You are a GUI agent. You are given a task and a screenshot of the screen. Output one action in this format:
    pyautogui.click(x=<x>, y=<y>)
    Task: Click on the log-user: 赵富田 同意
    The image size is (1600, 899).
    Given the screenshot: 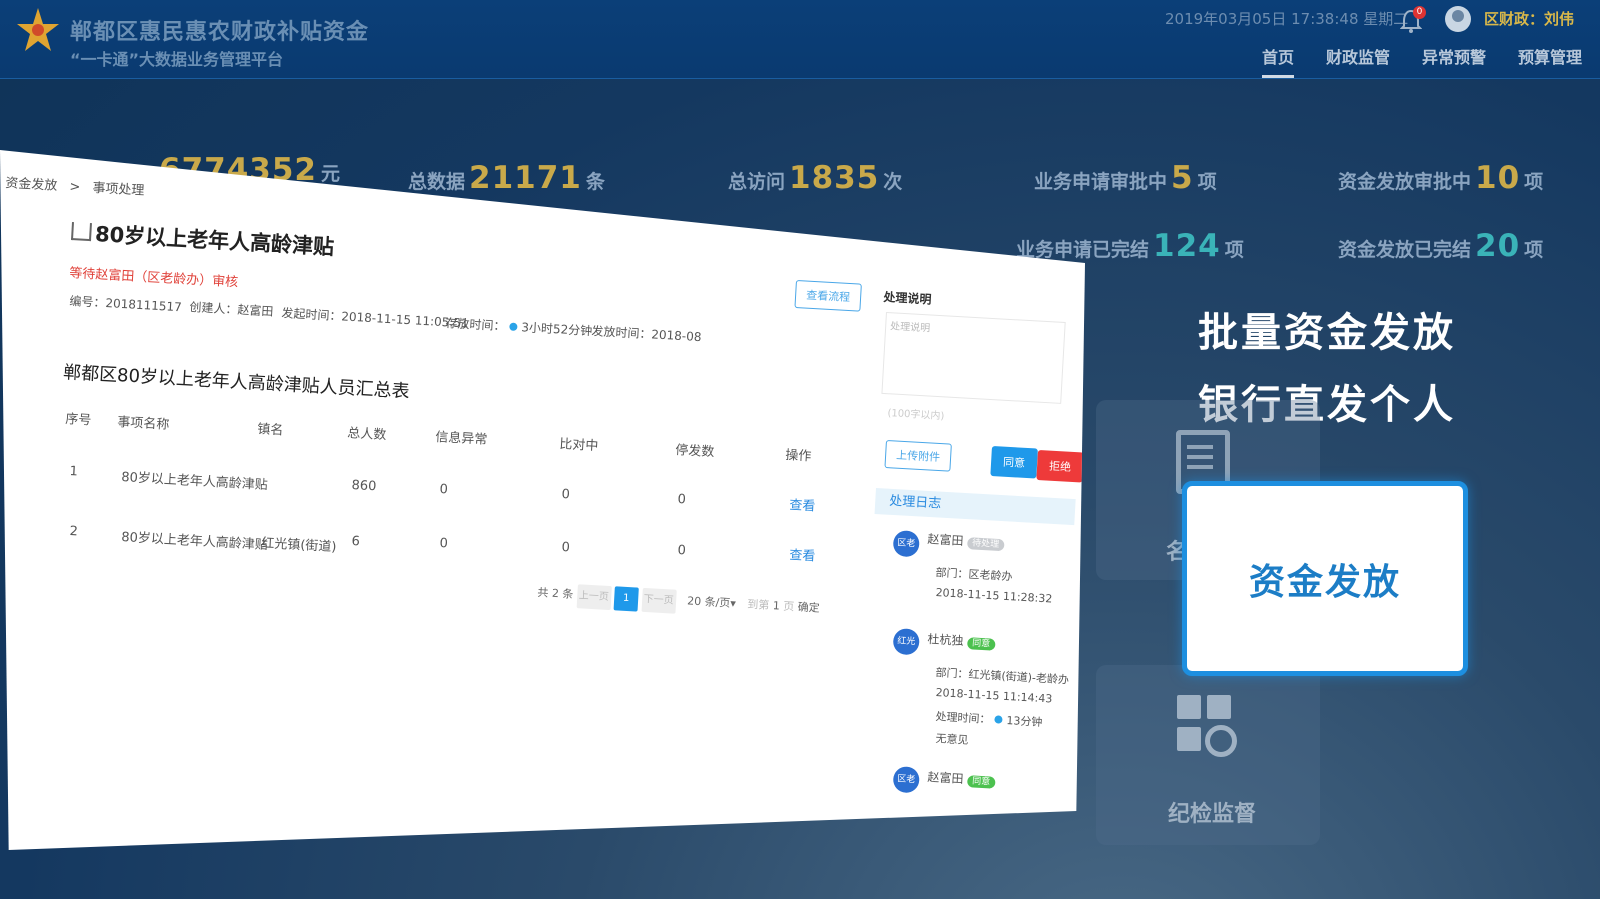 What is the action you would take?
    pyautogui.click(x=961, y=778)
    